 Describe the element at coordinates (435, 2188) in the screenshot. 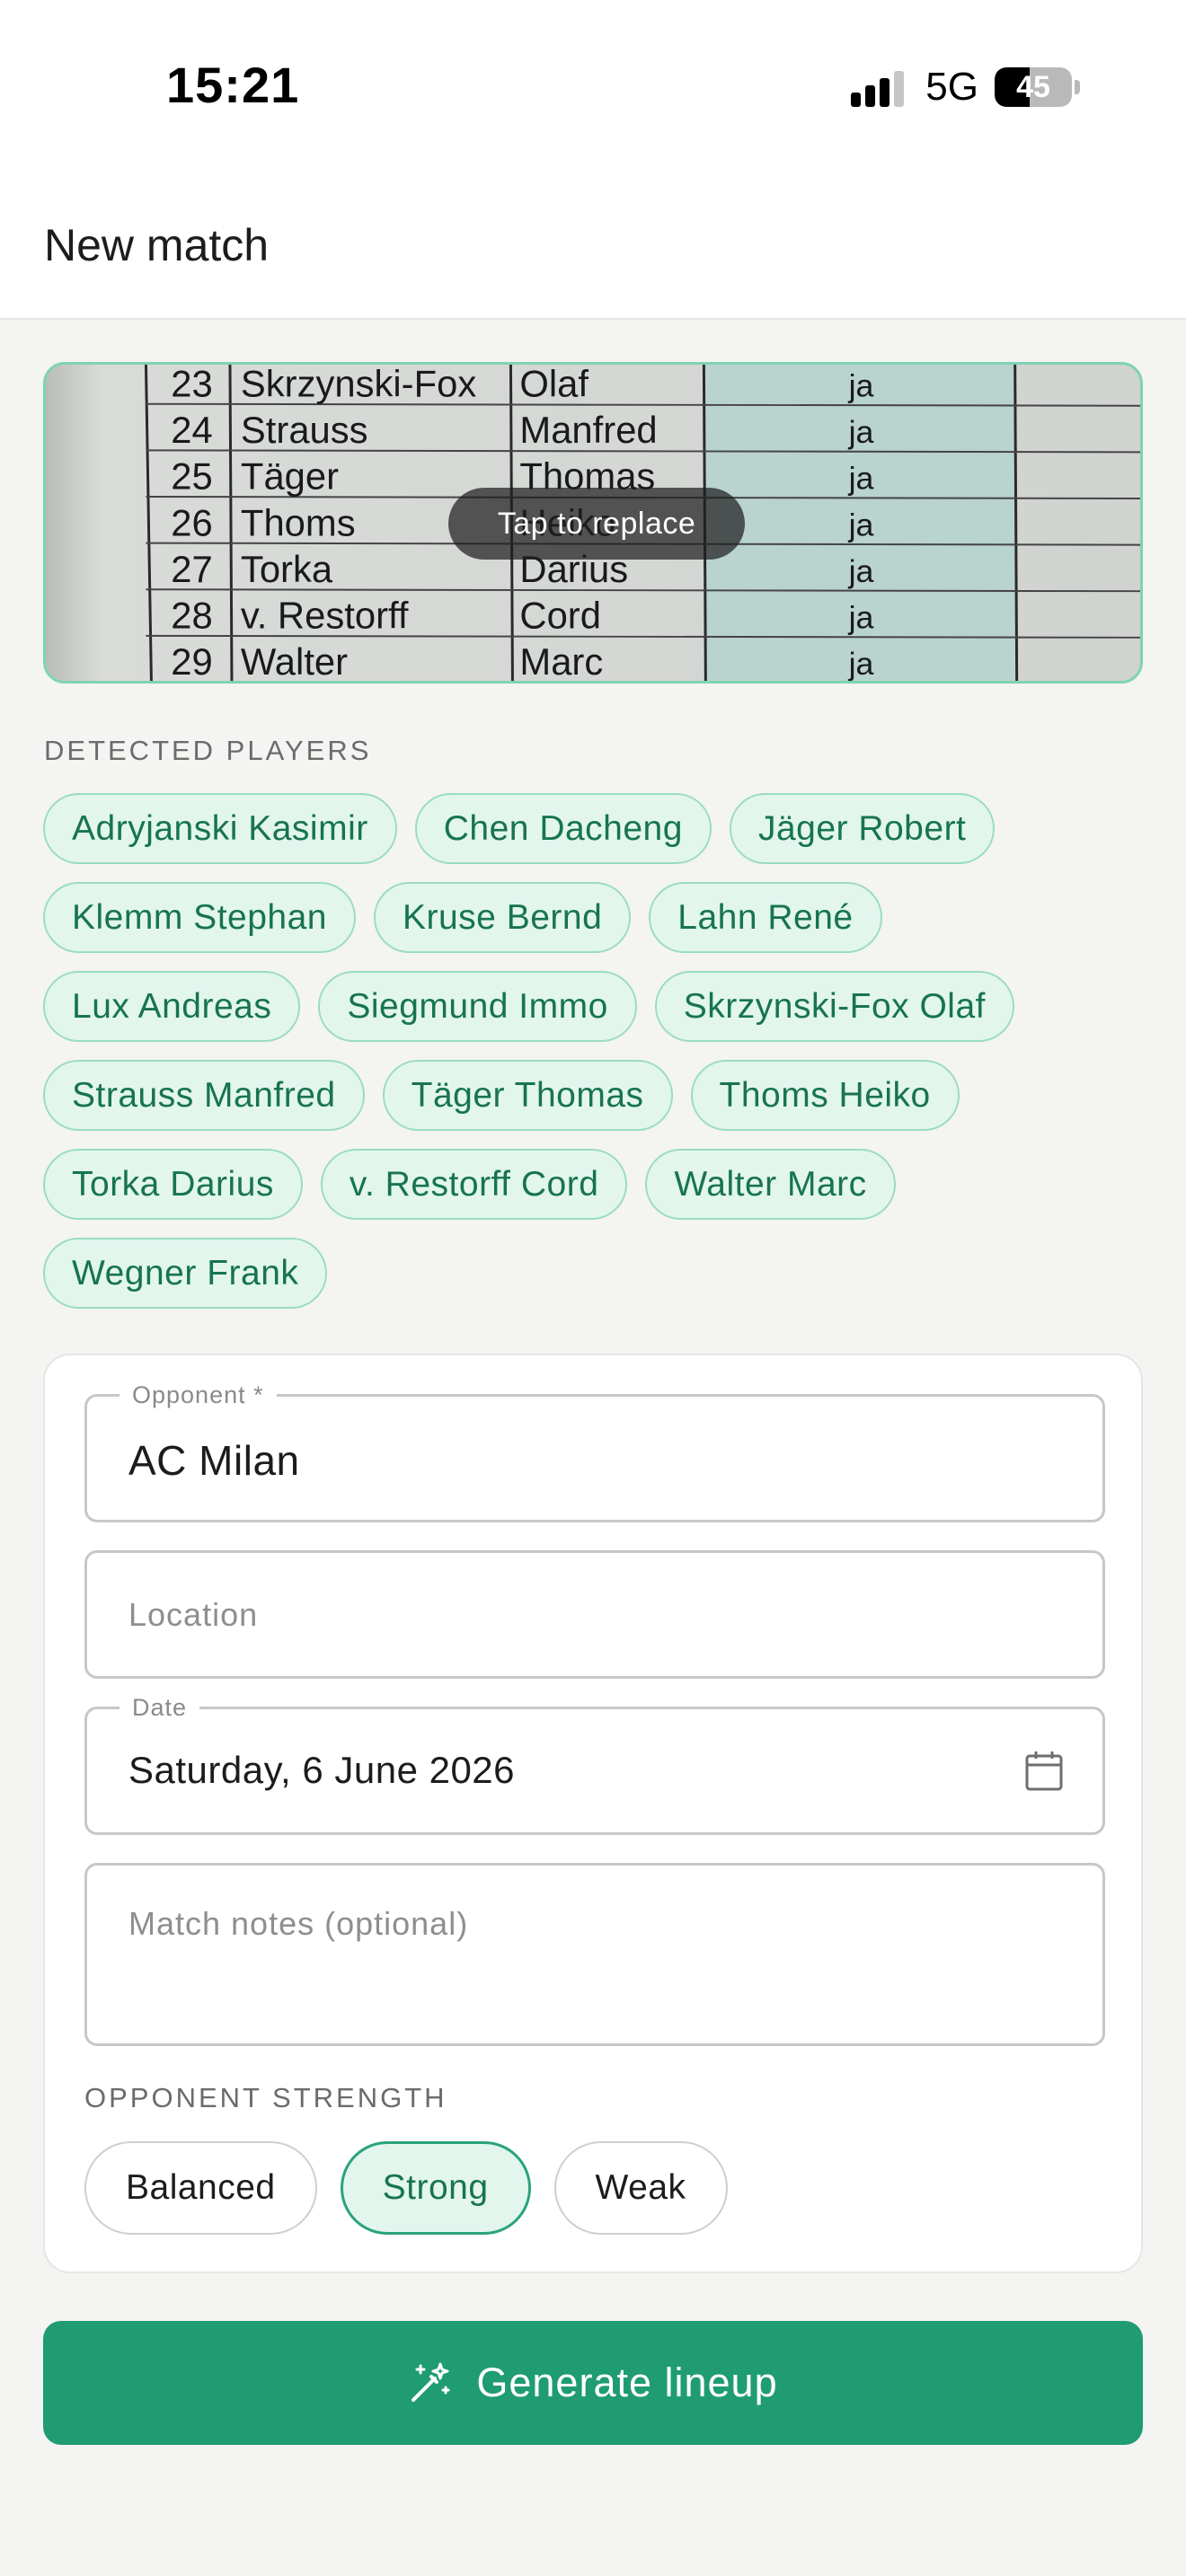

I see `strength-option-strong: Strong` at that location.